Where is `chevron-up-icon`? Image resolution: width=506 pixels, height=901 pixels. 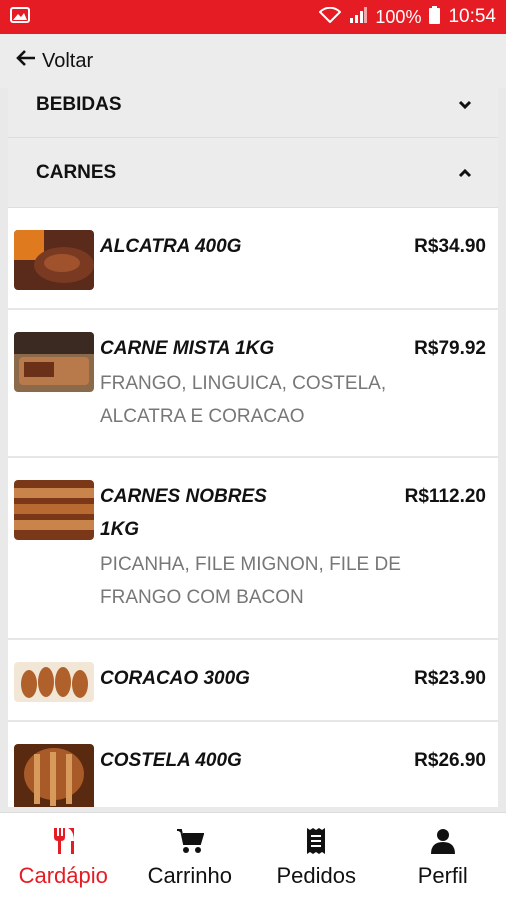
chevron-up-icon is located at coordinates (465, 173).